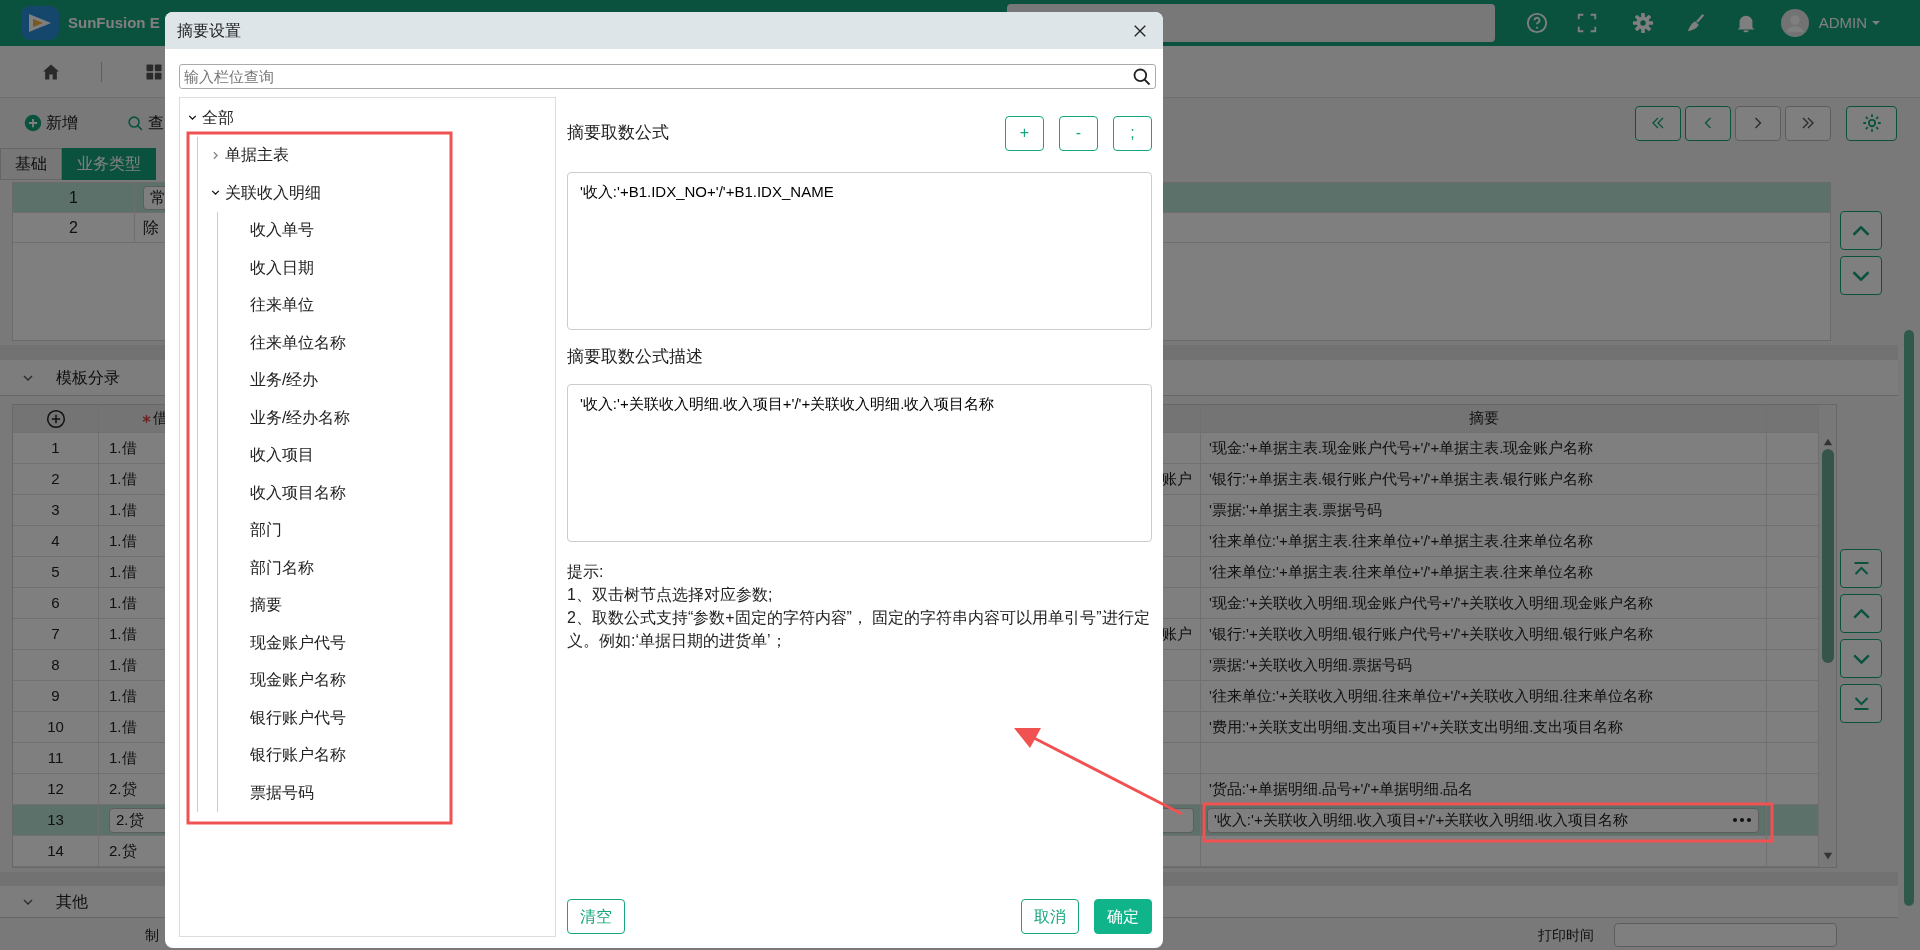  What do you see at coordinates (51, 123) in the screenshot?
I see `add-button: 新增` at bounding box center [51, 123].